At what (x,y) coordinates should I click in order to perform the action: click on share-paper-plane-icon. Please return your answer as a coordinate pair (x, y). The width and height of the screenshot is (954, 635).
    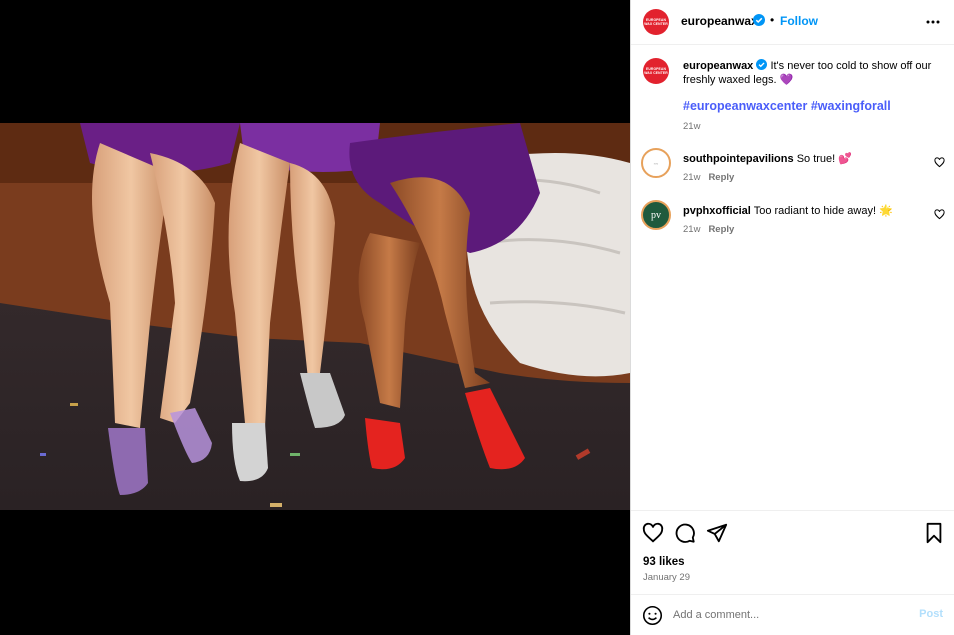
    Looking at the image, I should click on (717, 533).